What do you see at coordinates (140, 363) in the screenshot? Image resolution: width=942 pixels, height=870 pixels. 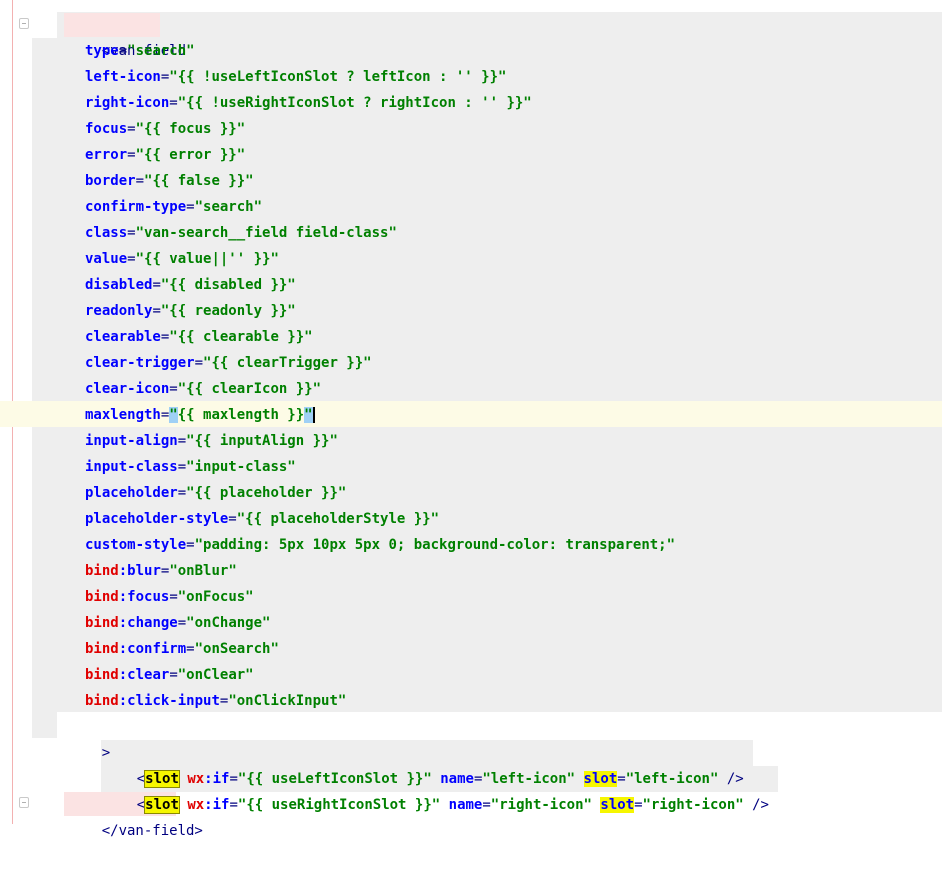 I see `attr-name: clear-trigger` at bounding box center [140, 363].